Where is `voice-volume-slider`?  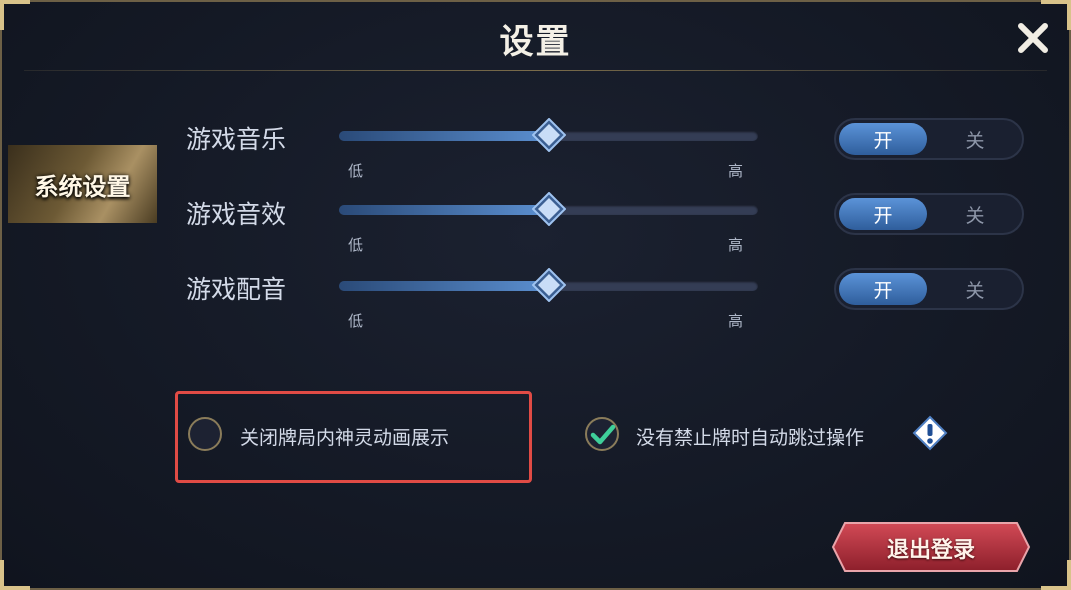
voice-volume-slider is located at coordinates (548, 285).